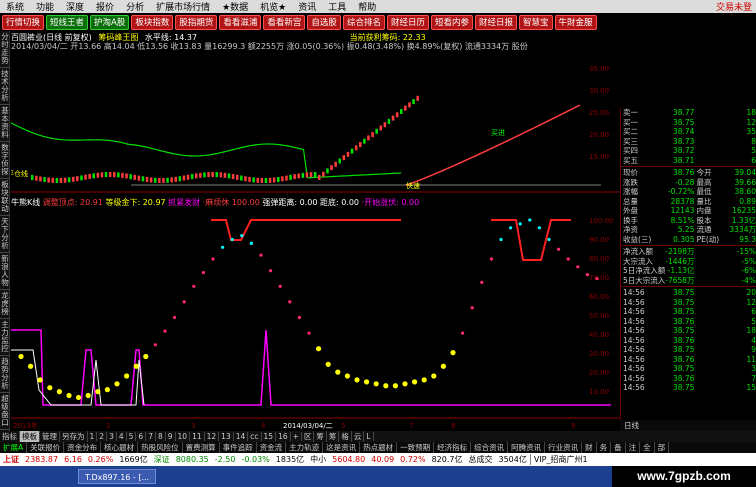 The width and height of the screenshot is (756, 487). I want to click on toolbar-button: 看看滋浦, so click(240, 22).